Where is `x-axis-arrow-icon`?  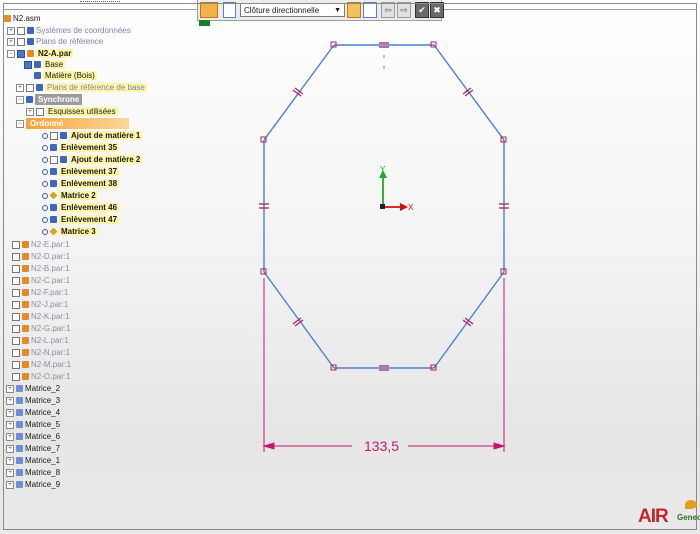 x-axis-arrow-icon is located at coordinates (404, 207).